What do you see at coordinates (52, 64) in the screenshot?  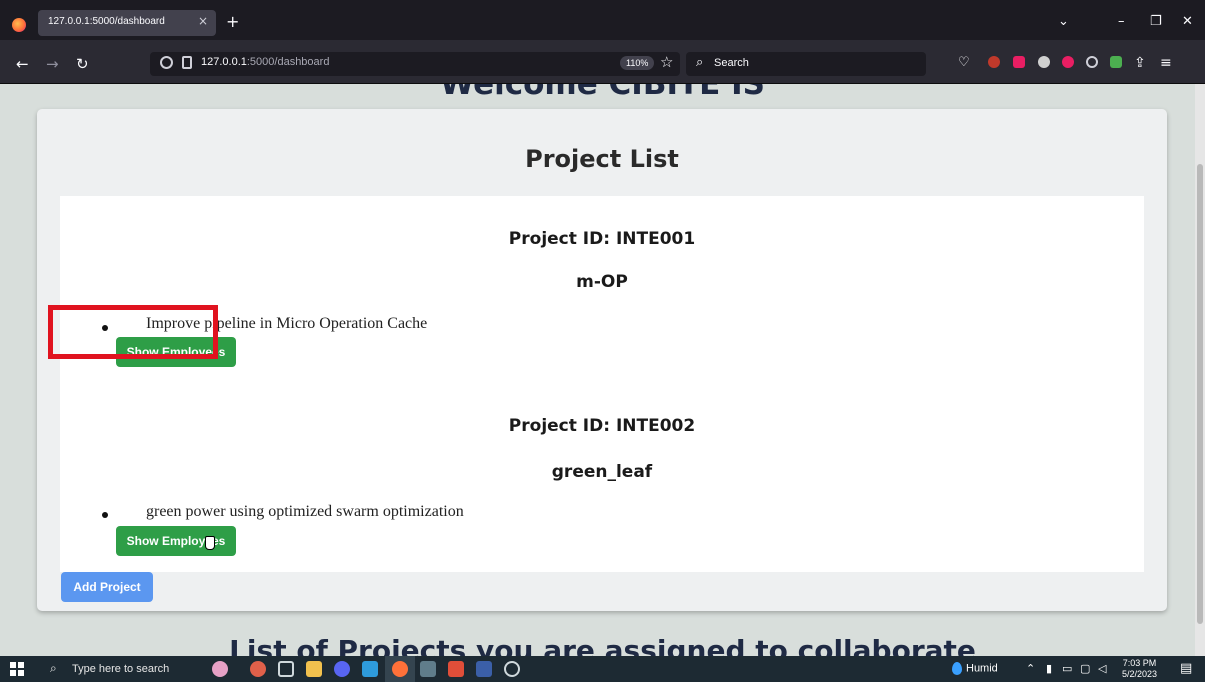 I see `forward-icon: →` at bounding box center [52, 64].